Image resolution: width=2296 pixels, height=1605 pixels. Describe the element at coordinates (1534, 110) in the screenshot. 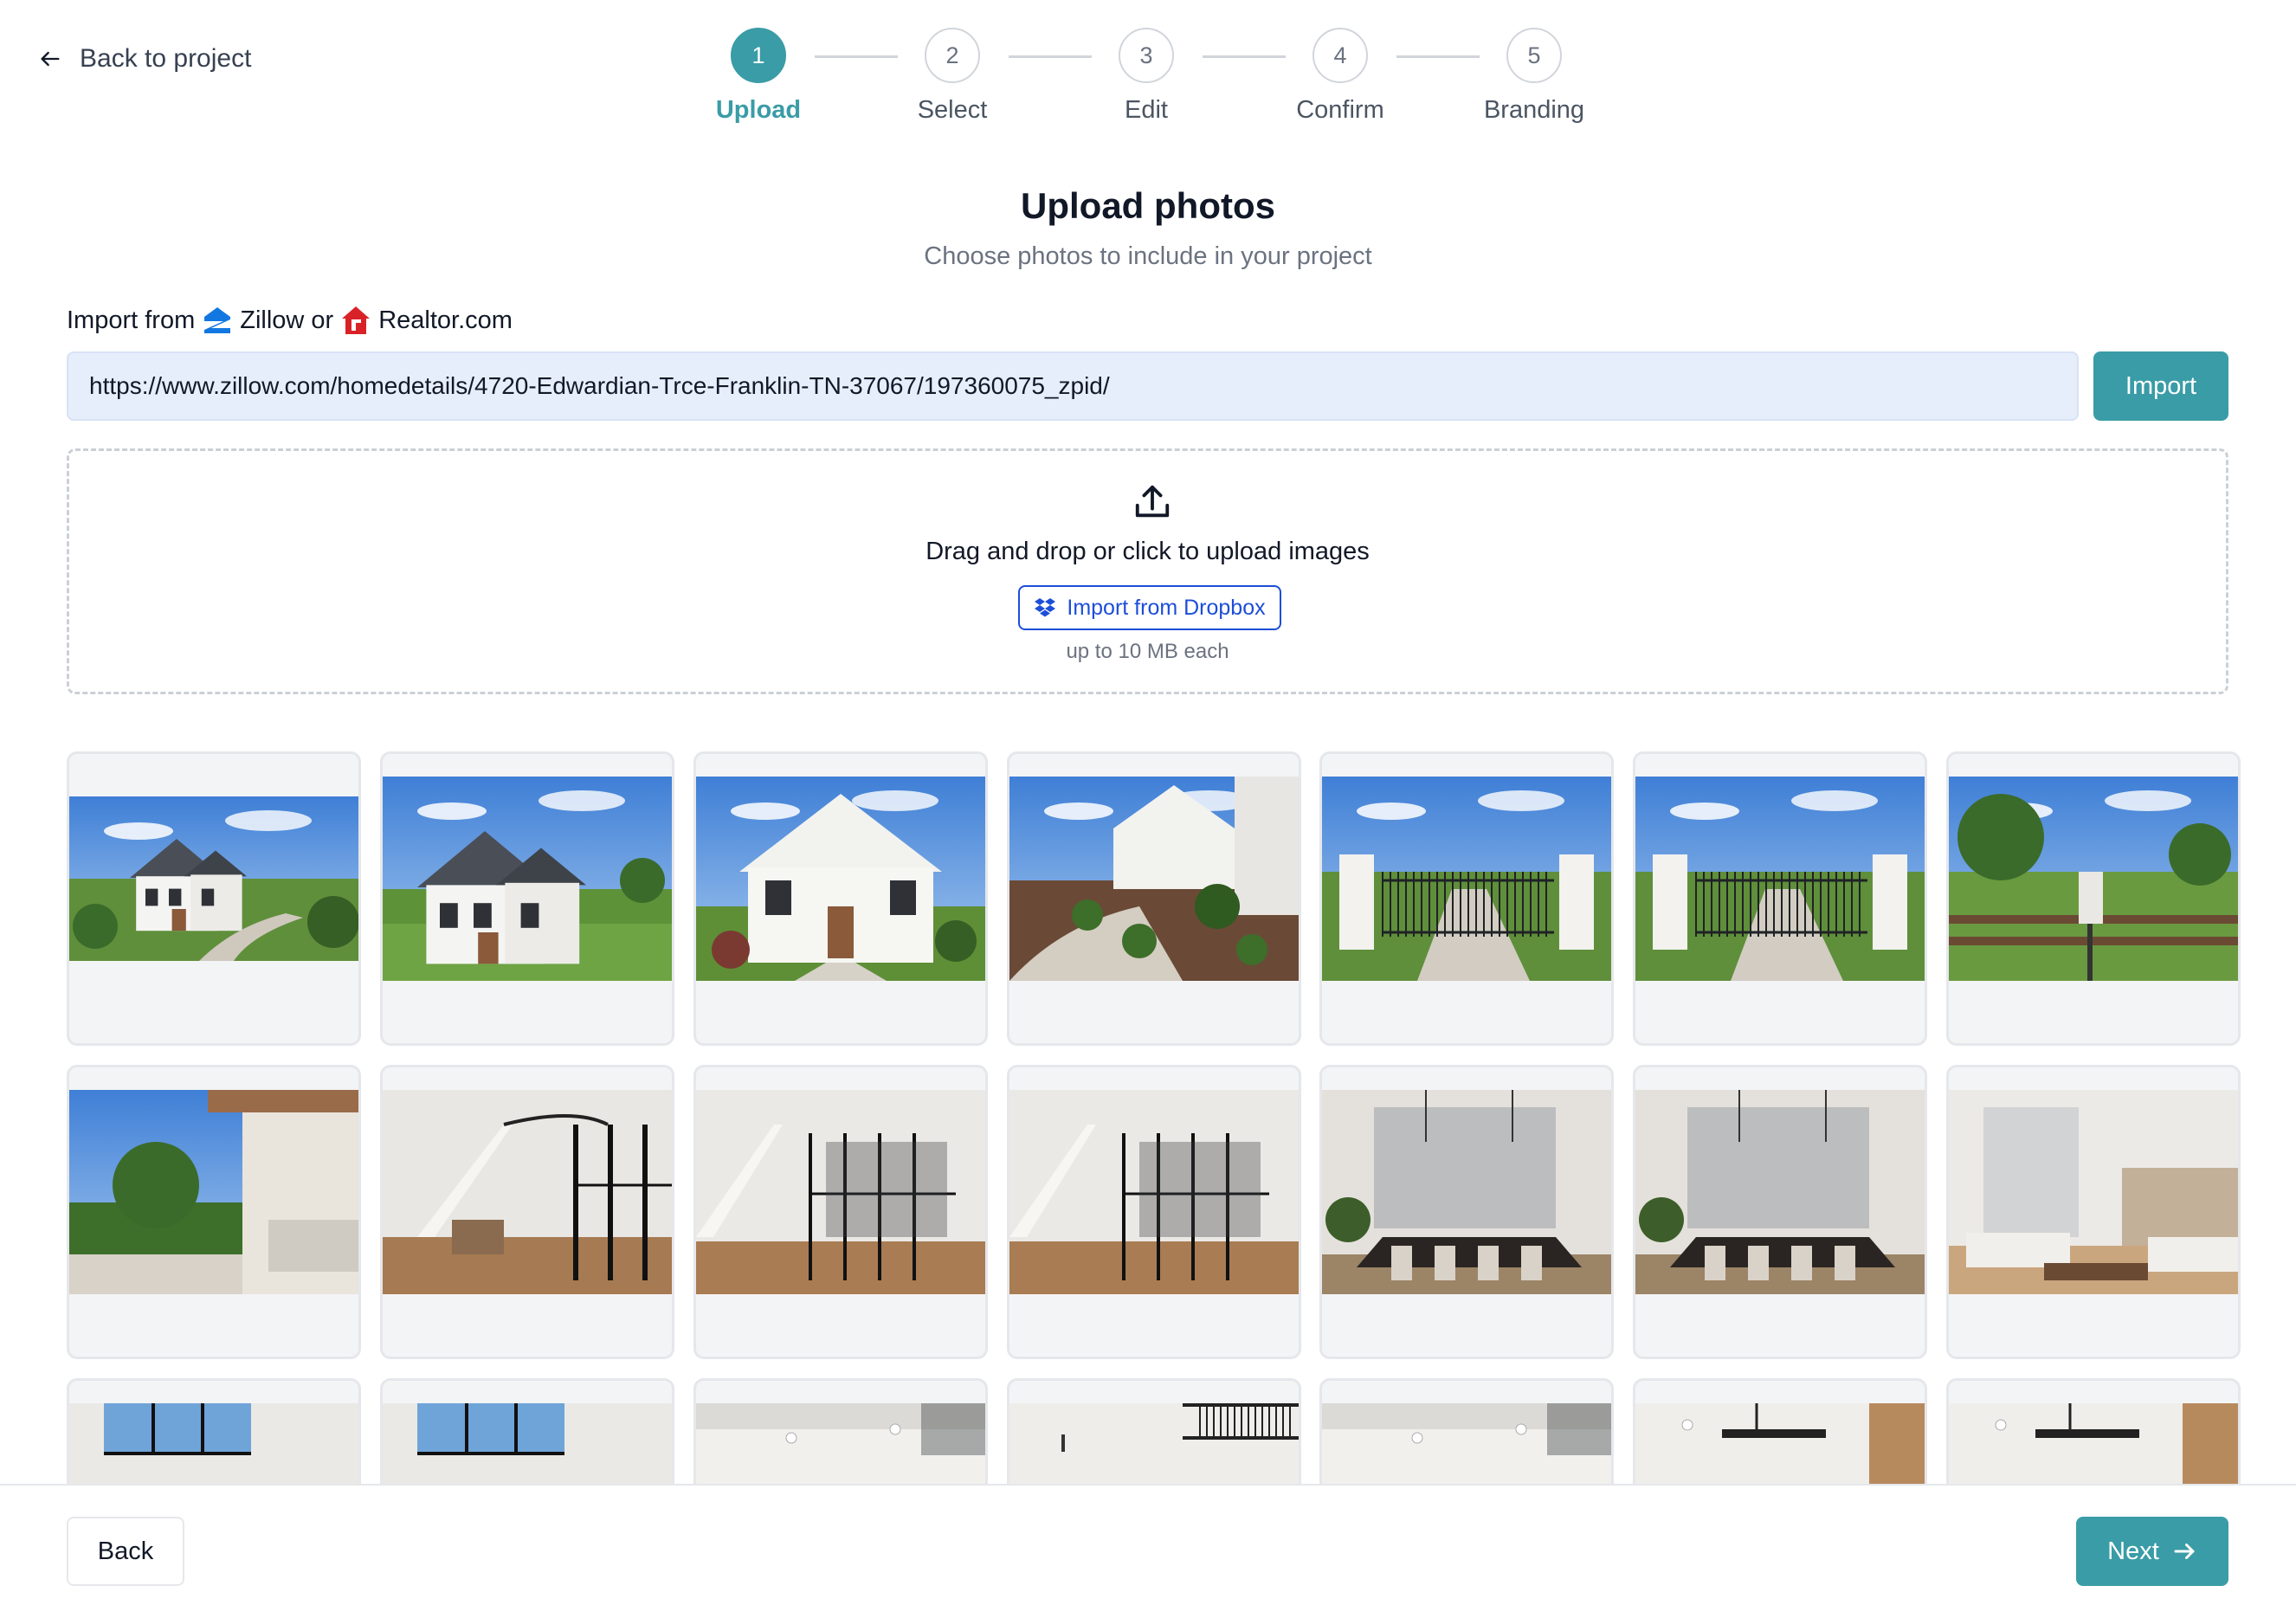

I see `step-label: Branding` at that location.